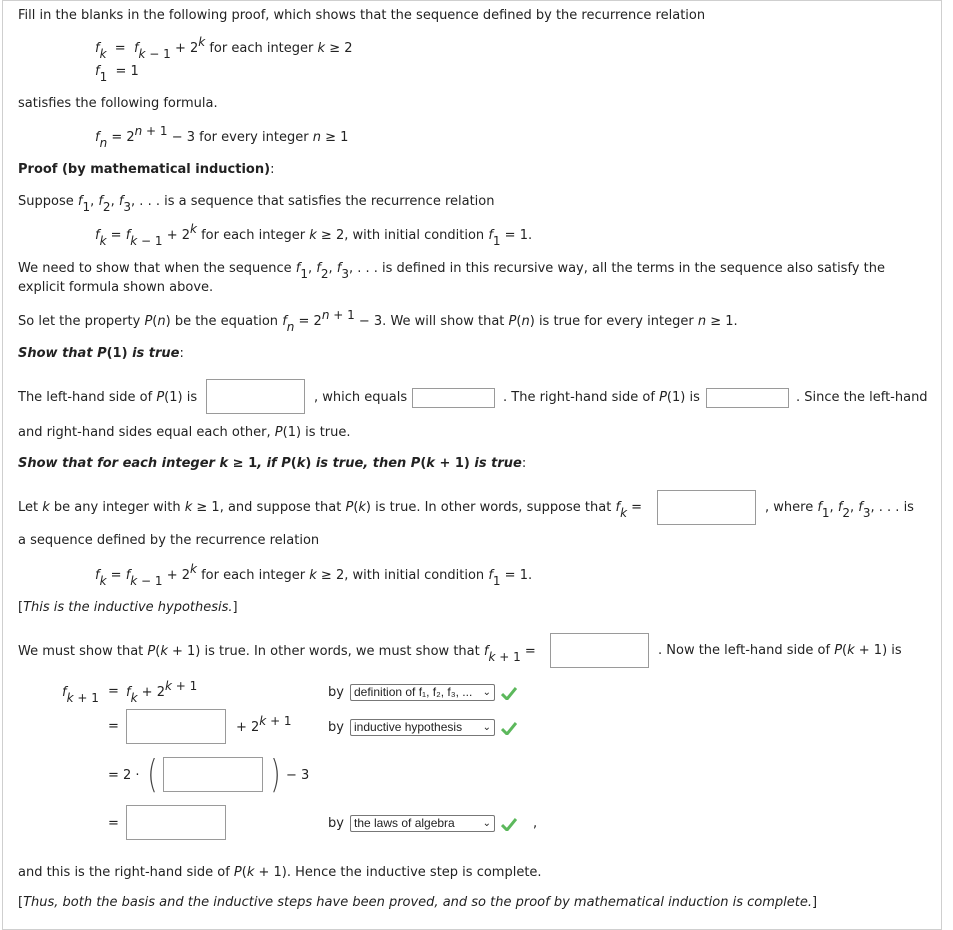 The image size is (953, 930). What do you see at coordinates (361, 397) in the screenshot?
I see `which-equals-label: , which equals` at bounding box center [361, 397].